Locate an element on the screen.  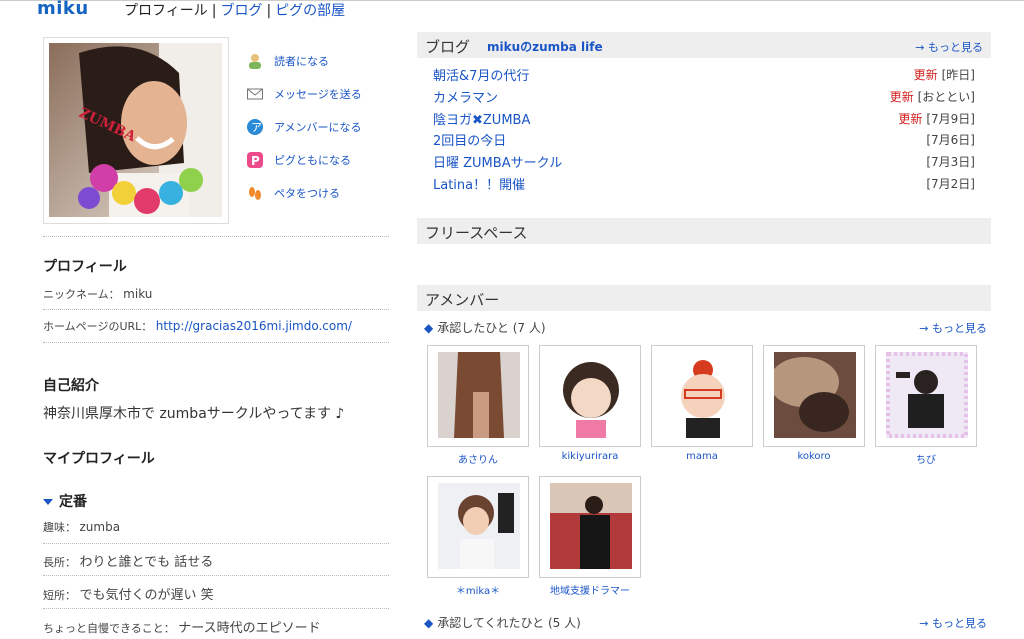
section-standard-label: 定番 is located at coordinates (73, 502).